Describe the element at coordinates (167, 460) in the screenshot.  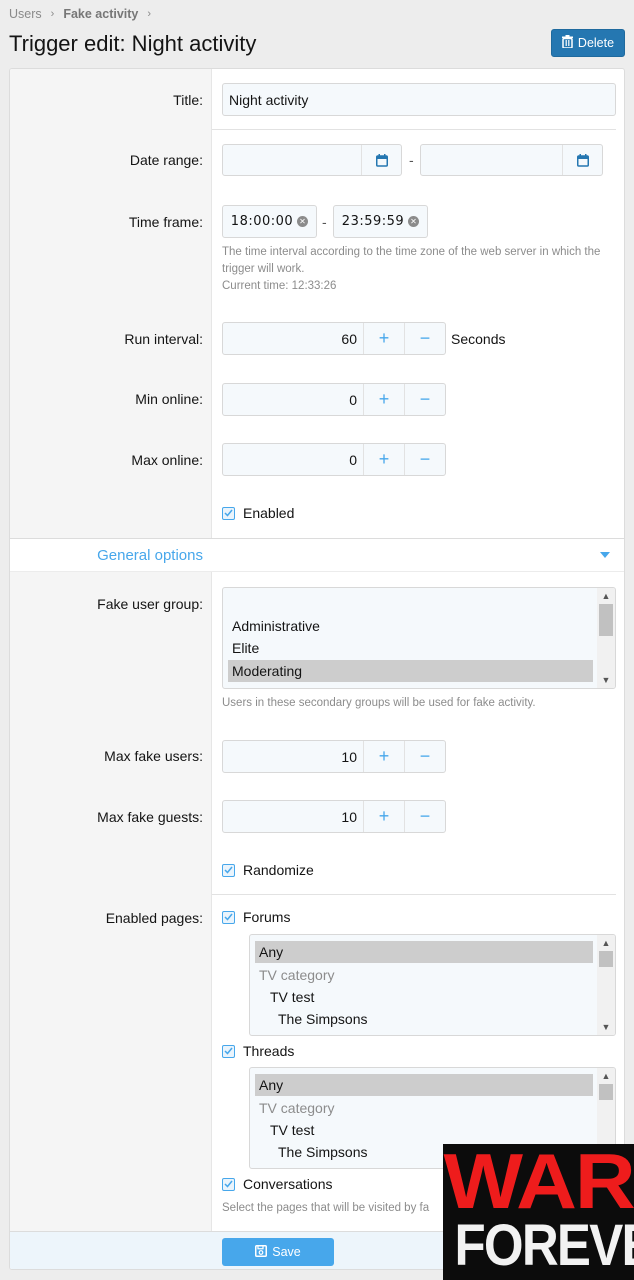
I see `max-online-label: Max online:` at that location.